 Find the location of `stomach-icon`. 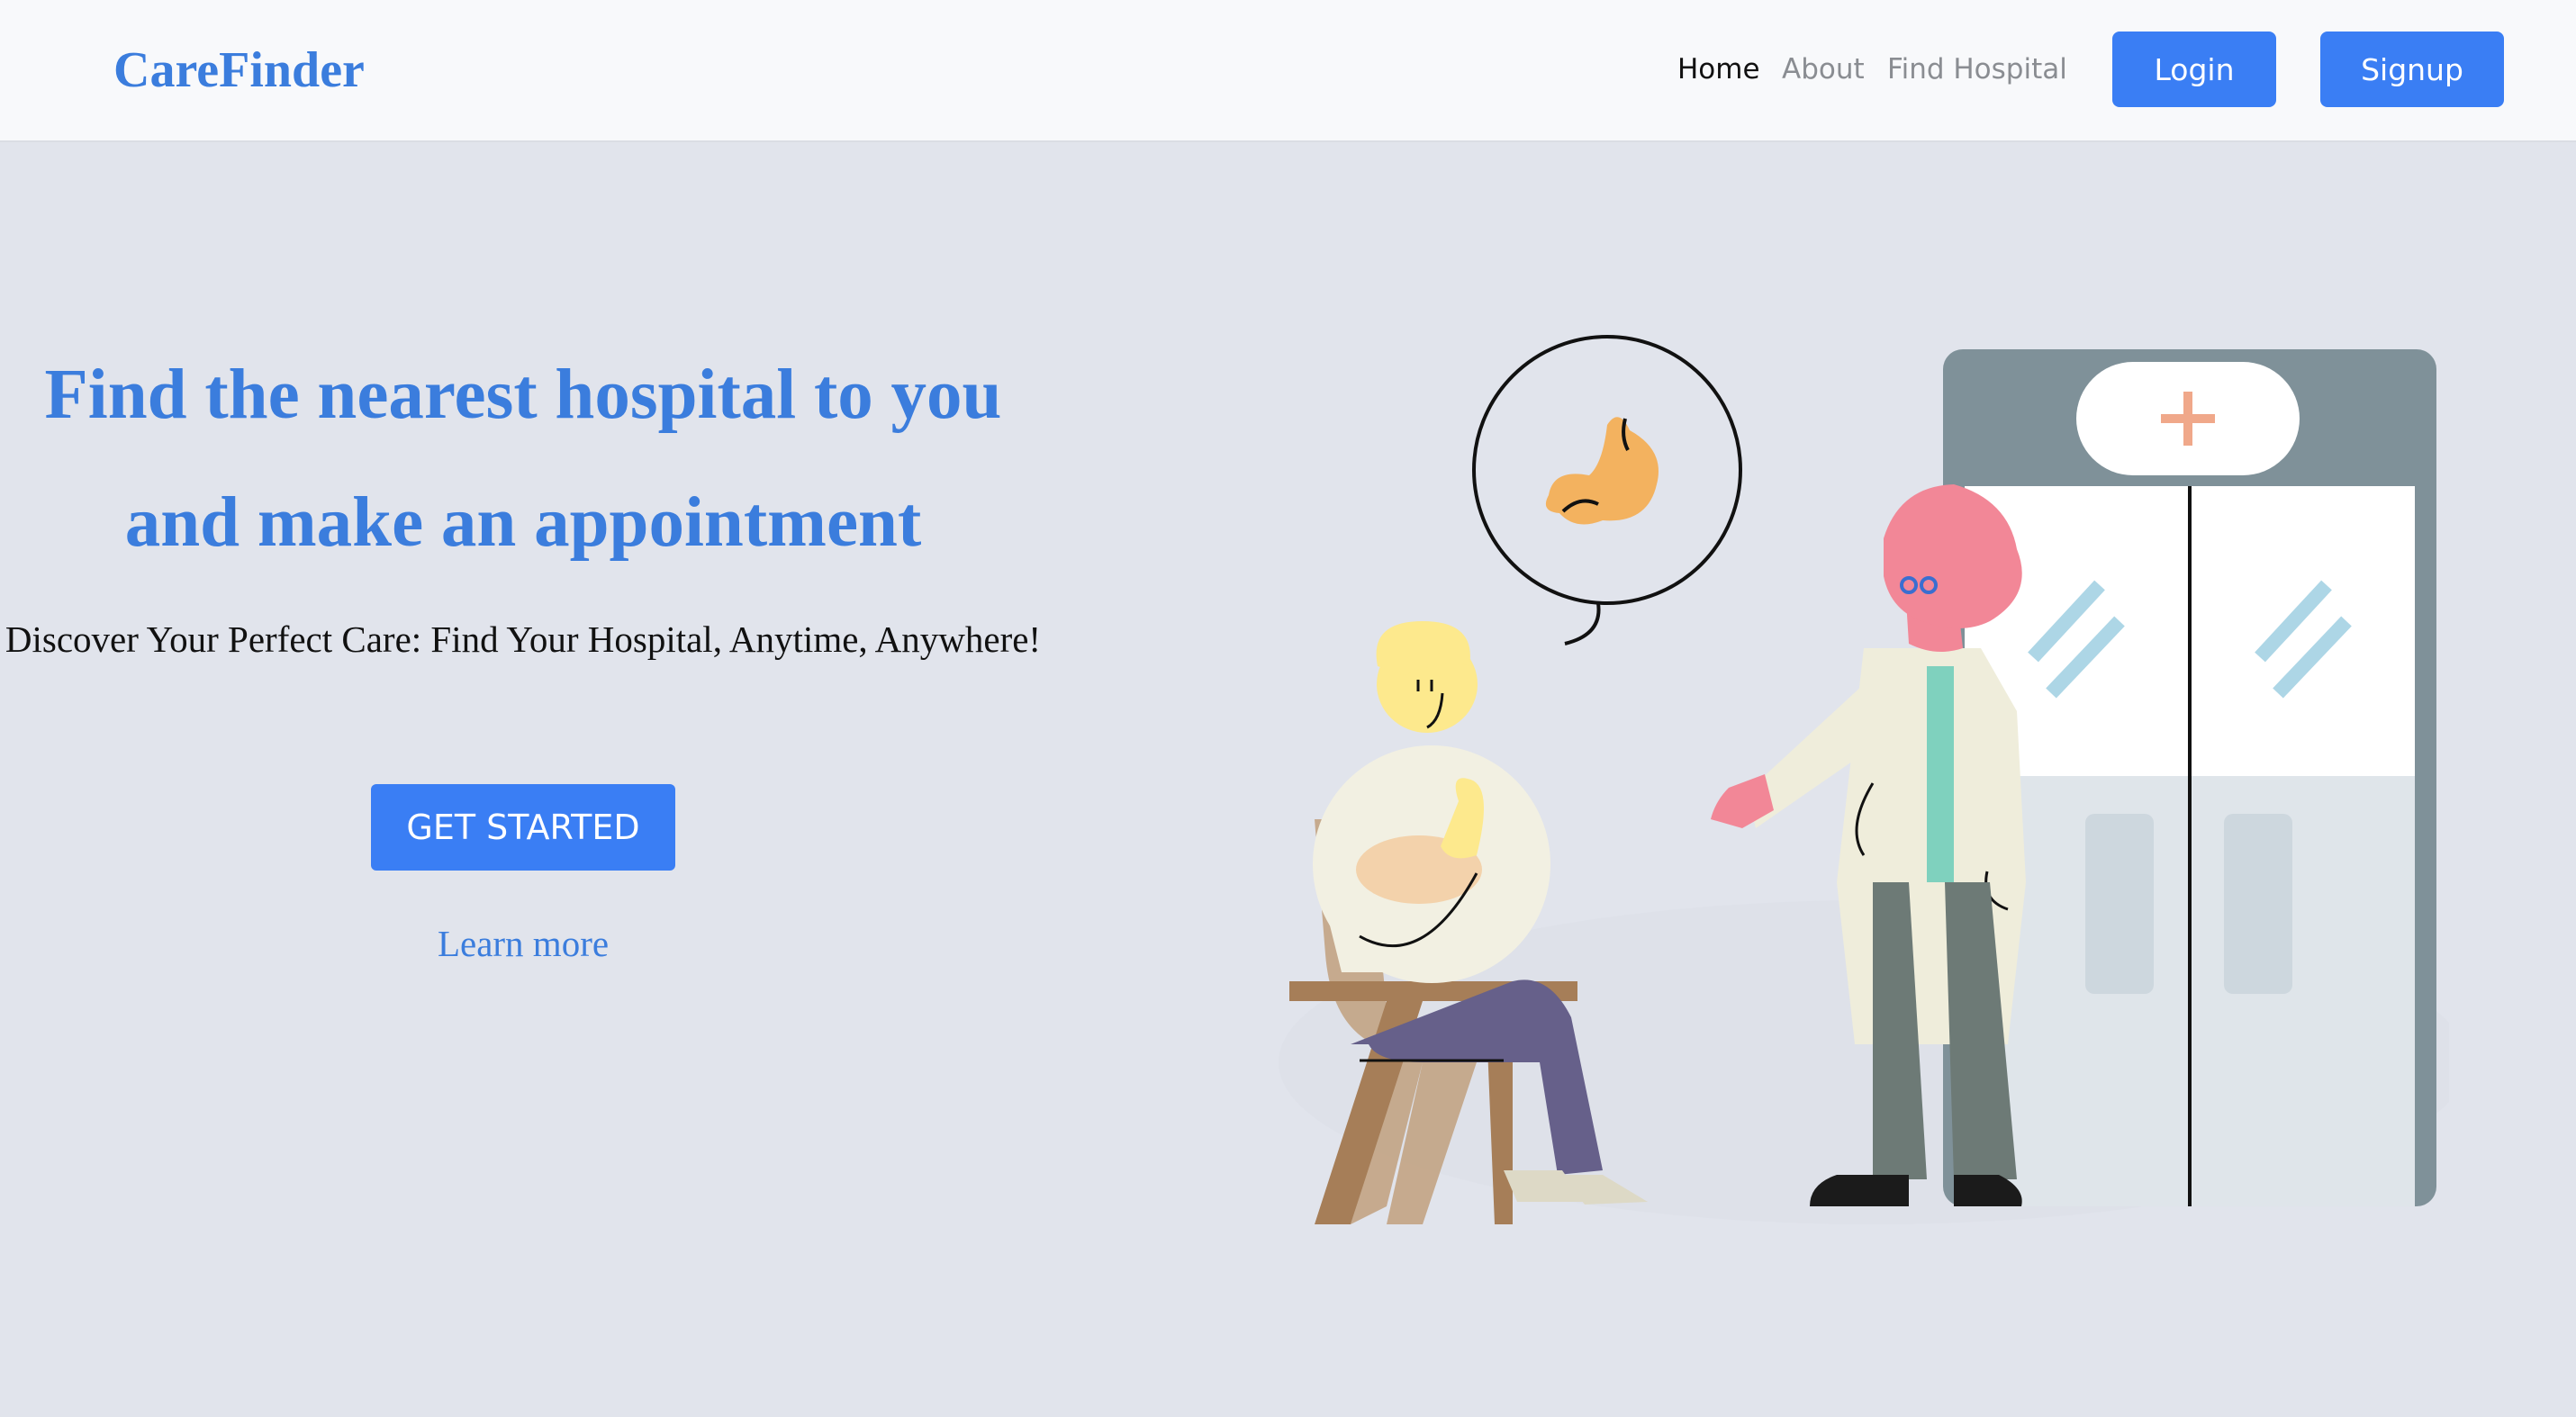

stomach-icon is located at coordinates (1602, 471).